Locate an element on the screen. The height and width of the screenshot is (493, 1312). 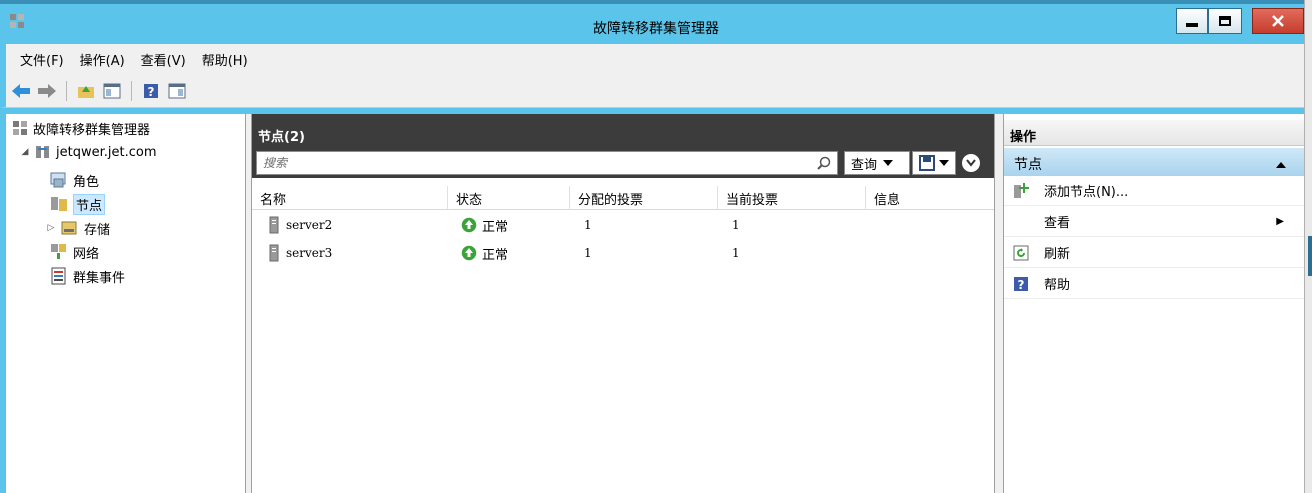
close-icon is located at coordinates (1278, 21).